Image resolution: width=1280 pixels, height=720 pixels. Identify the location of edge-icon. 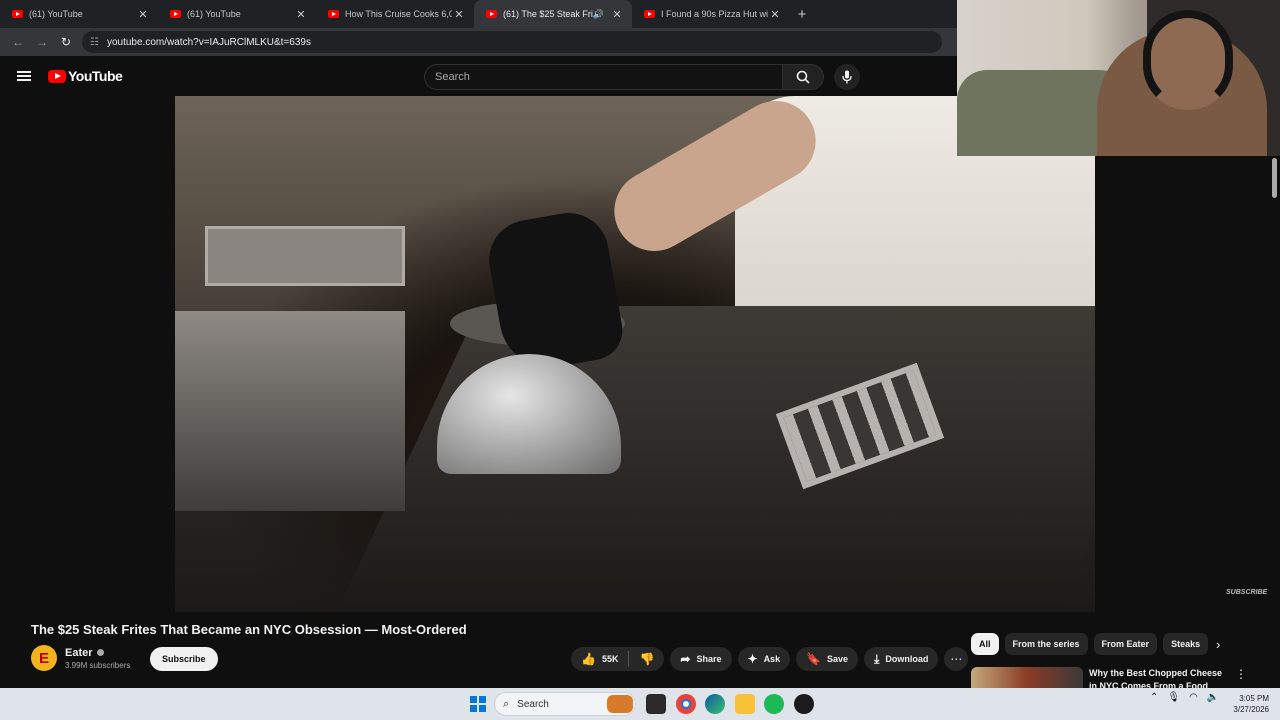
(715, 704).